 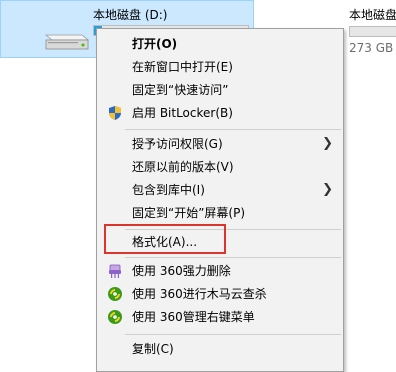 What do you see at coordinates (220, 44) in the screenshot?
I see `menu-item-open: 打开(O)` at bounding box center [220, 44].